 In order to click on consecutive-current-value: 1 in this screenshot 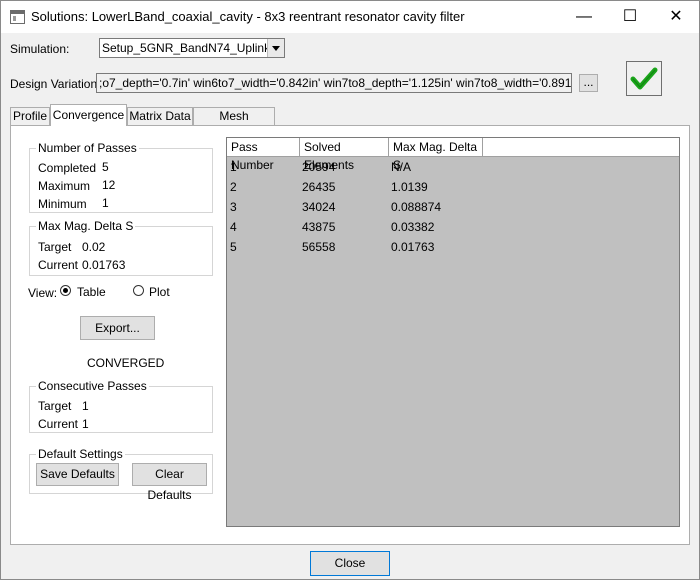, I will do `click(85, 424)`.